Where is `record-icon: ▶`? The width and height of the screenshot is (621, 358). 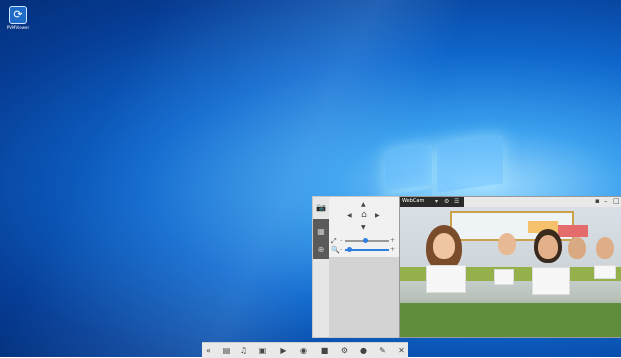 record-icon: ▶ is located at coordinates (283, 350).